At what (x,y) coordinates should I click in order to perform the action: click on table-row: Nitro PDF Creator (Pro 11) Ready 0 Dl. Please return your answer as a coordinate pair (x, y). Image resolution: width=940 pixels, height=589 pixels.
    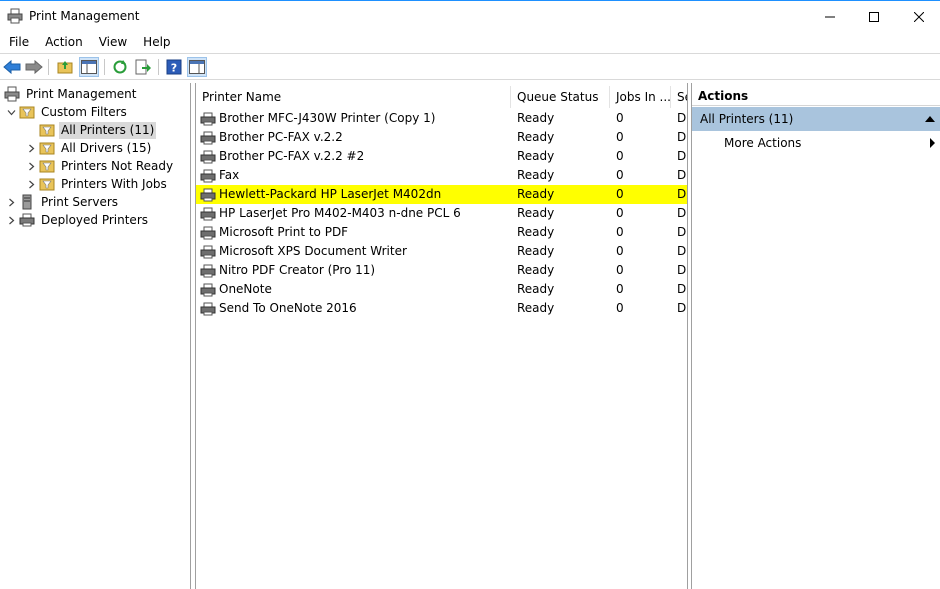
    Looking at the image, I should click on (441, 270).